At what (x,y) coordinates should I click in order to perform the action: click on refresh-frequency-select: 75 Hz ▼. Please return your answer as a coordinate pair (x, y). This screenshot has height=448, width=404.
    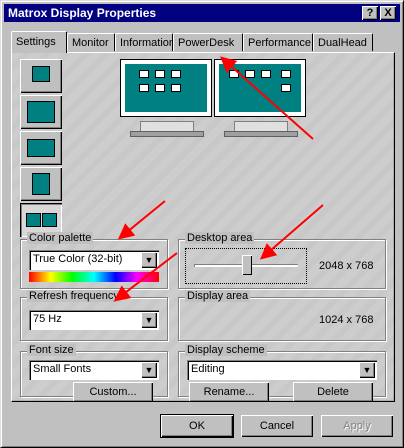
    Looking at the image, I should click on (94, 320).